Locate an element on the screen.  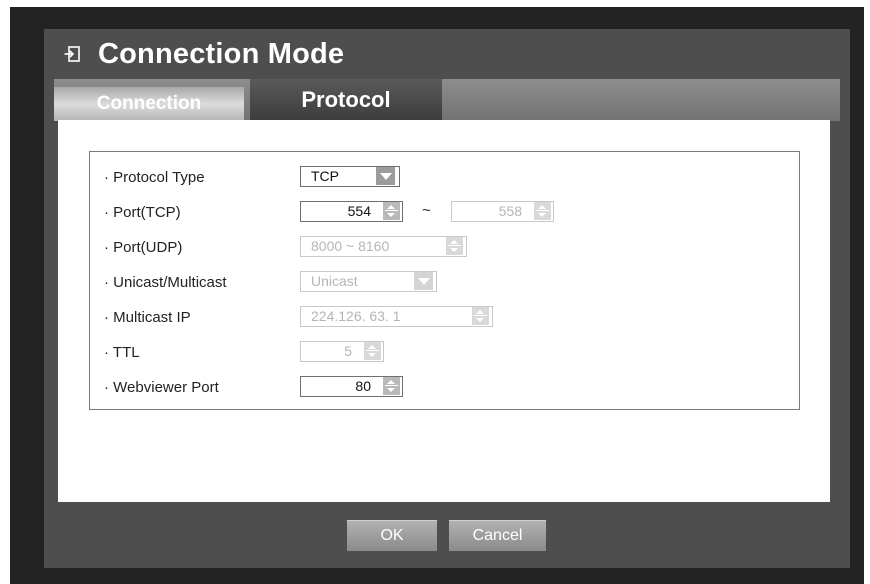
ttl-row: · TTL 5 is located at coordinates (444, 353).